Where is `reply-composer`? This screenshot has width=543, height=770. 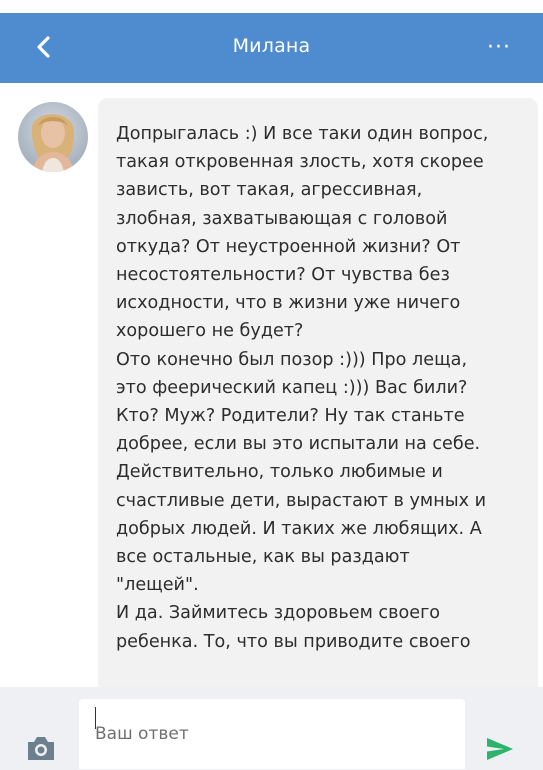 reply-composer is located at coordinates (271, 728).